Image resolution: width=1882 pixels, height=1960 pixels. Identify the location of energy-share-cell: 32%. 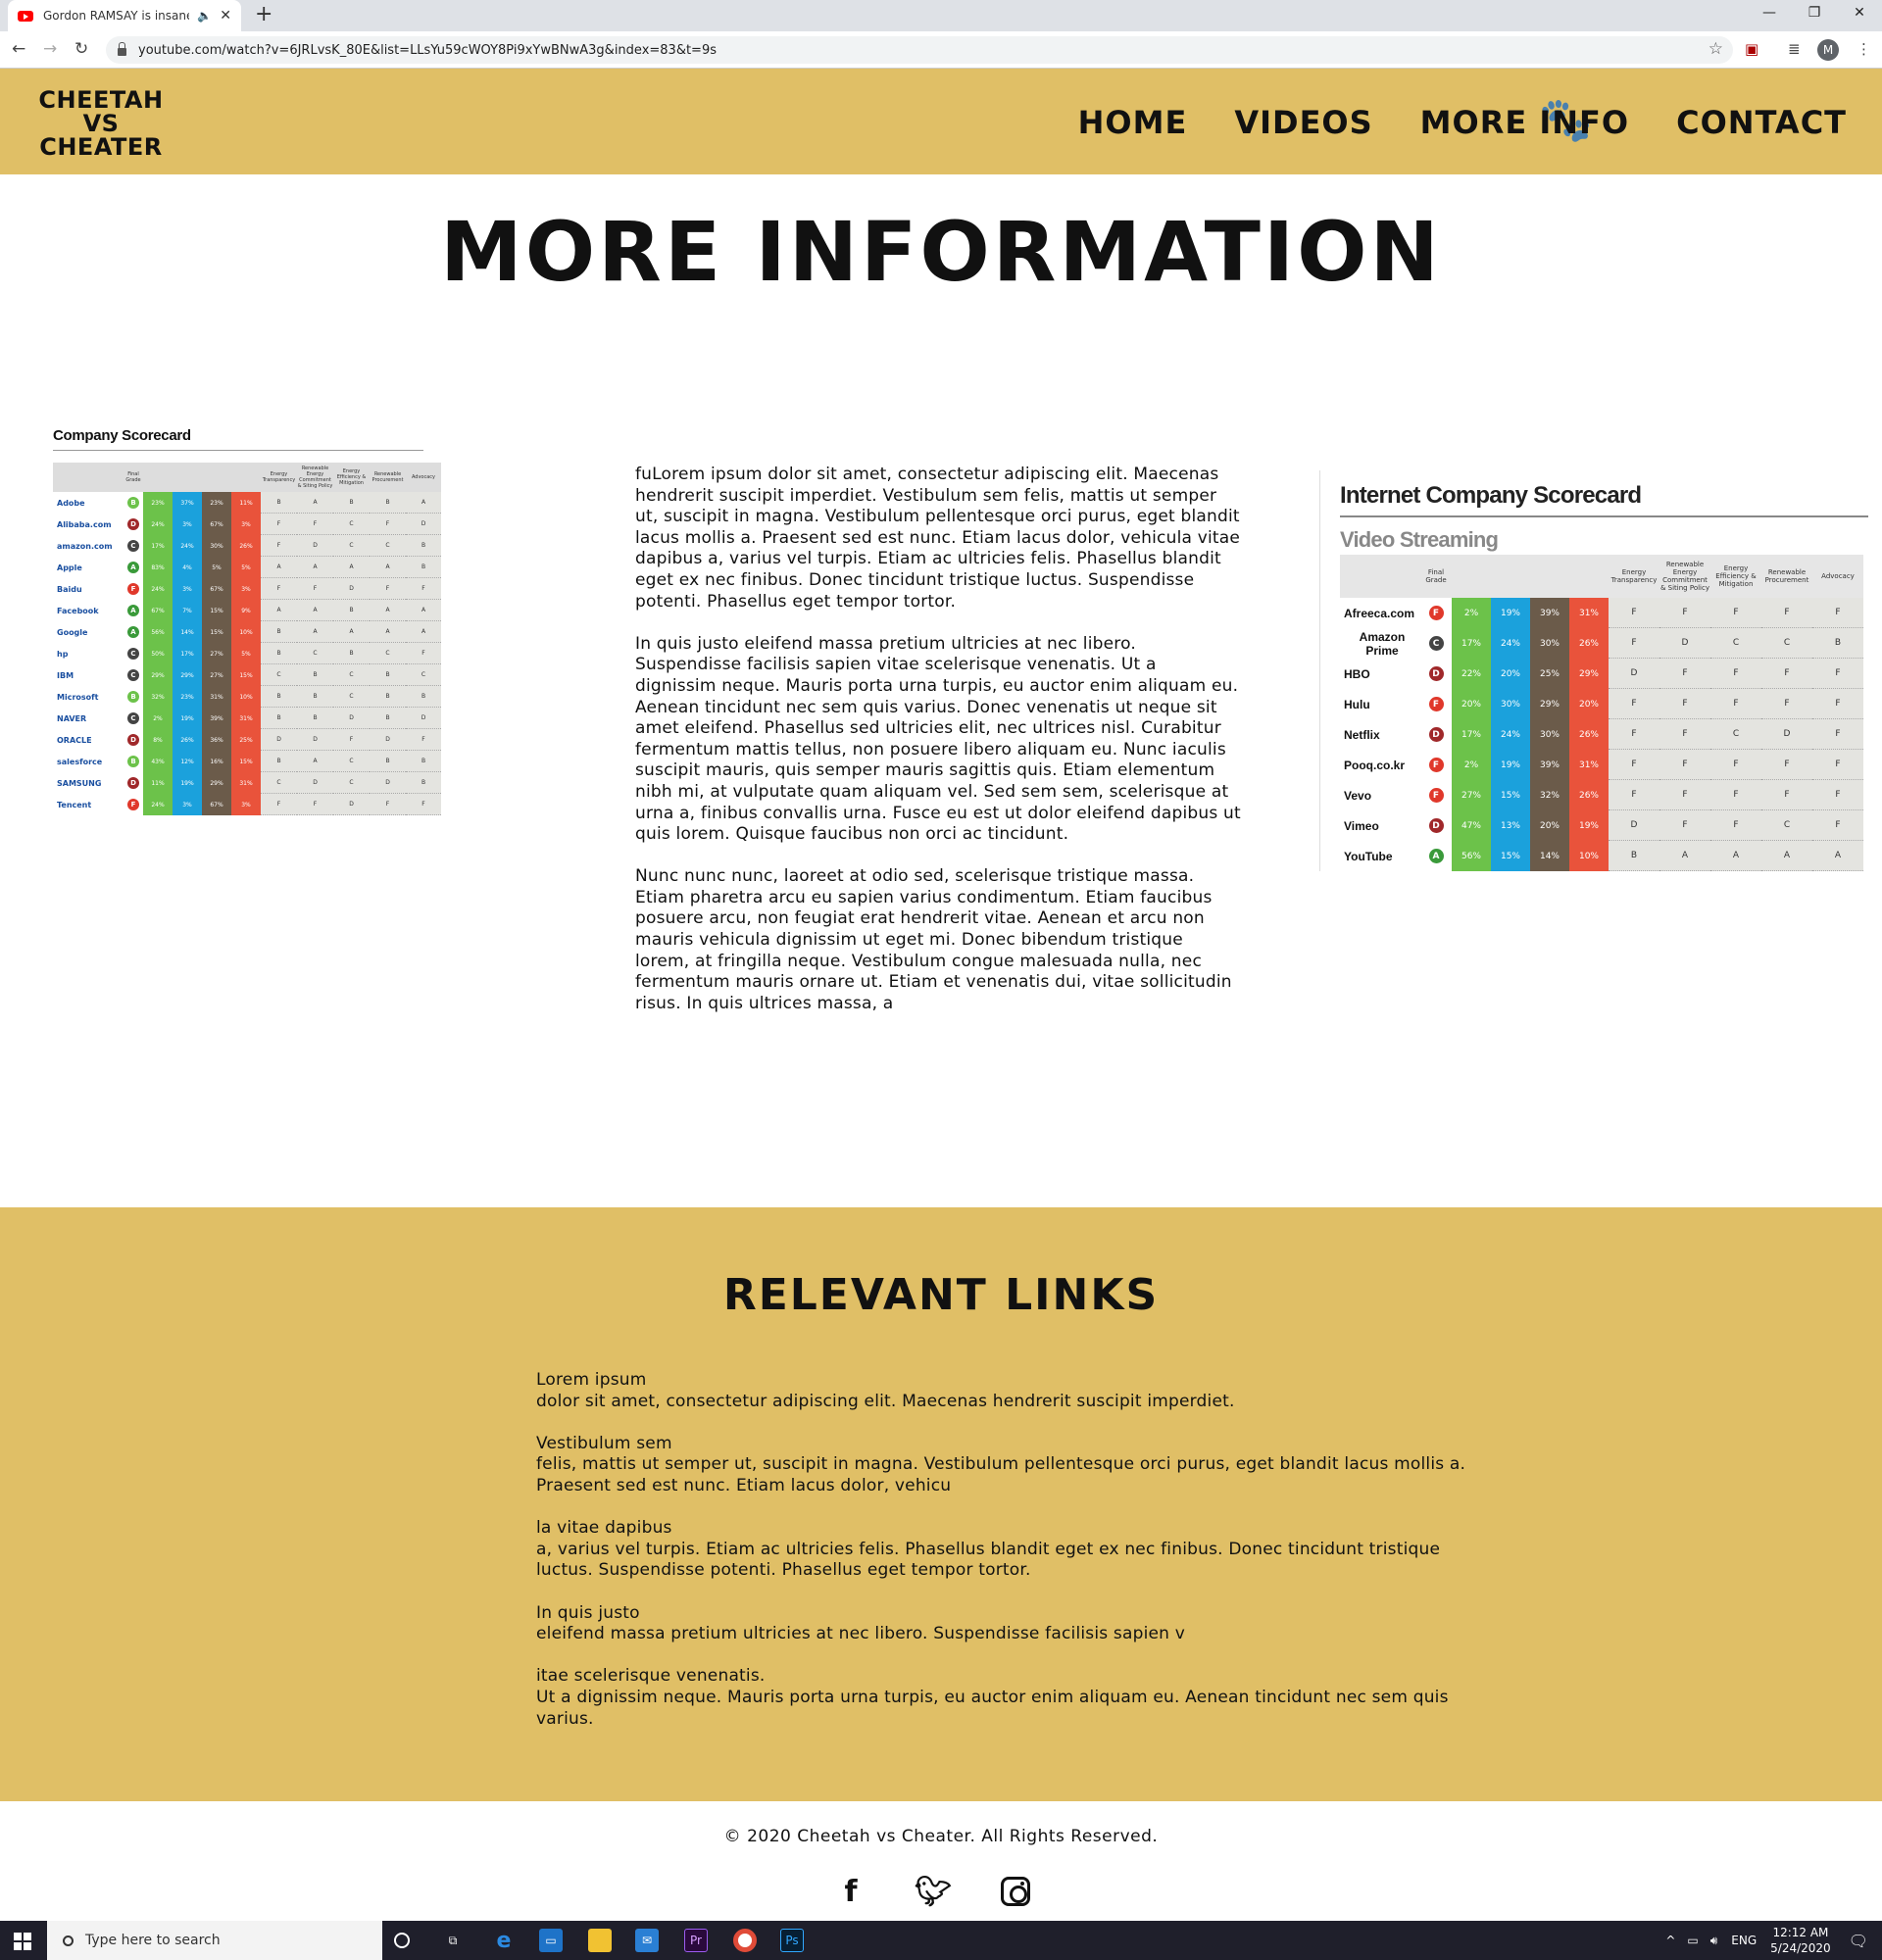
(158, 697).